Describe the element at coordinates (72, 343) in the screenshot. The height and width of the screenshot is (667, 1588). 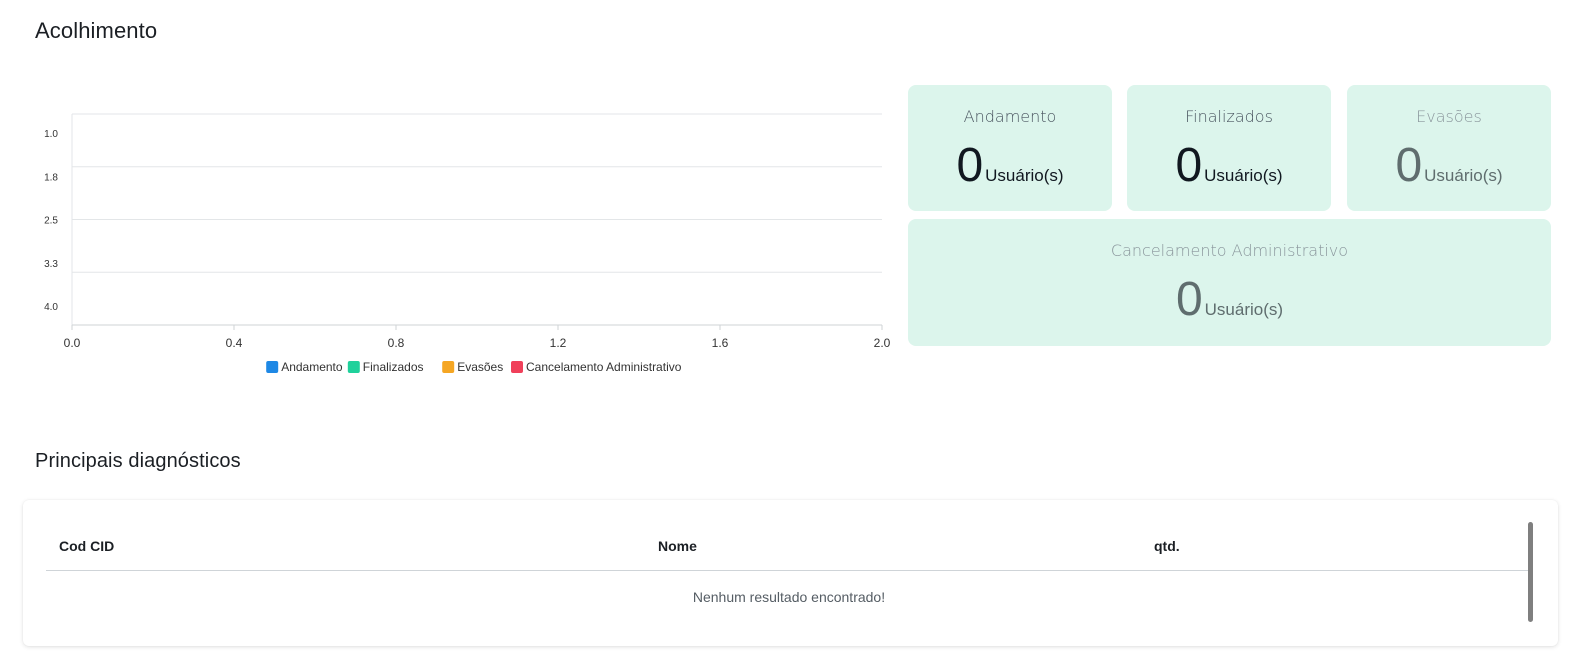
I see `chart-x-tick-label: 0.0` at that location.